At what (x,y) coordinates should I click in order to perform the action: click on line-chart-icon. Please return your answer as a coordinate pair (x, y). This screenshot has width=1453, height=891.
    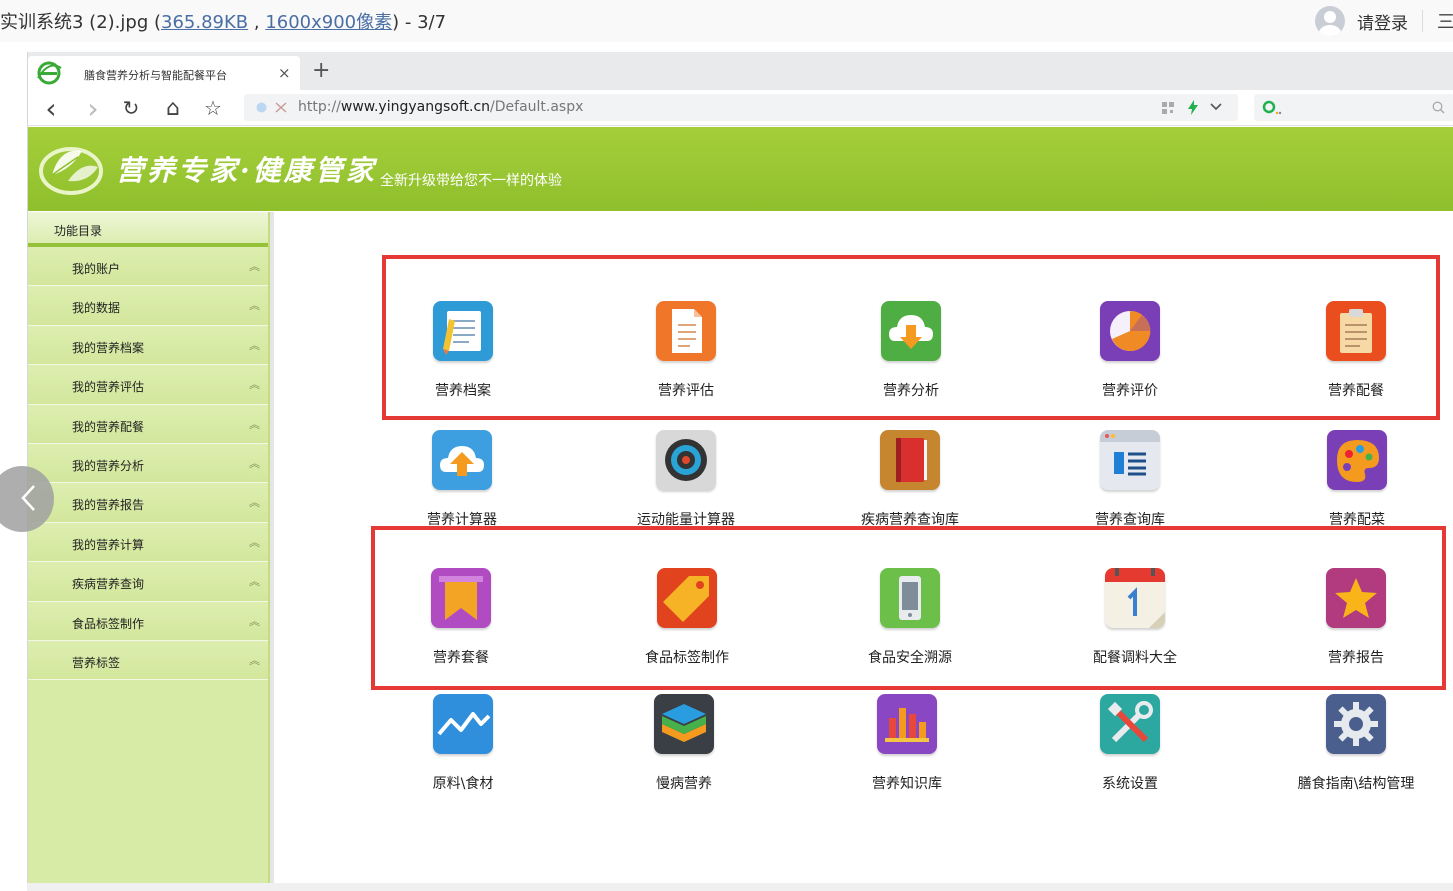
    Looking at the image, I should click on (463, 724).